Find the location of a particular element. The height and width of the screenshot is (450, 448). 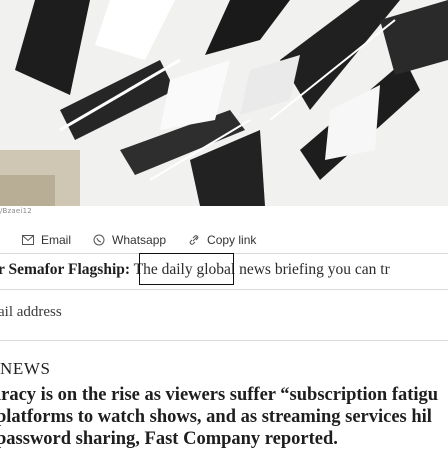

divider-bottom is located at coordinates (224, 340).